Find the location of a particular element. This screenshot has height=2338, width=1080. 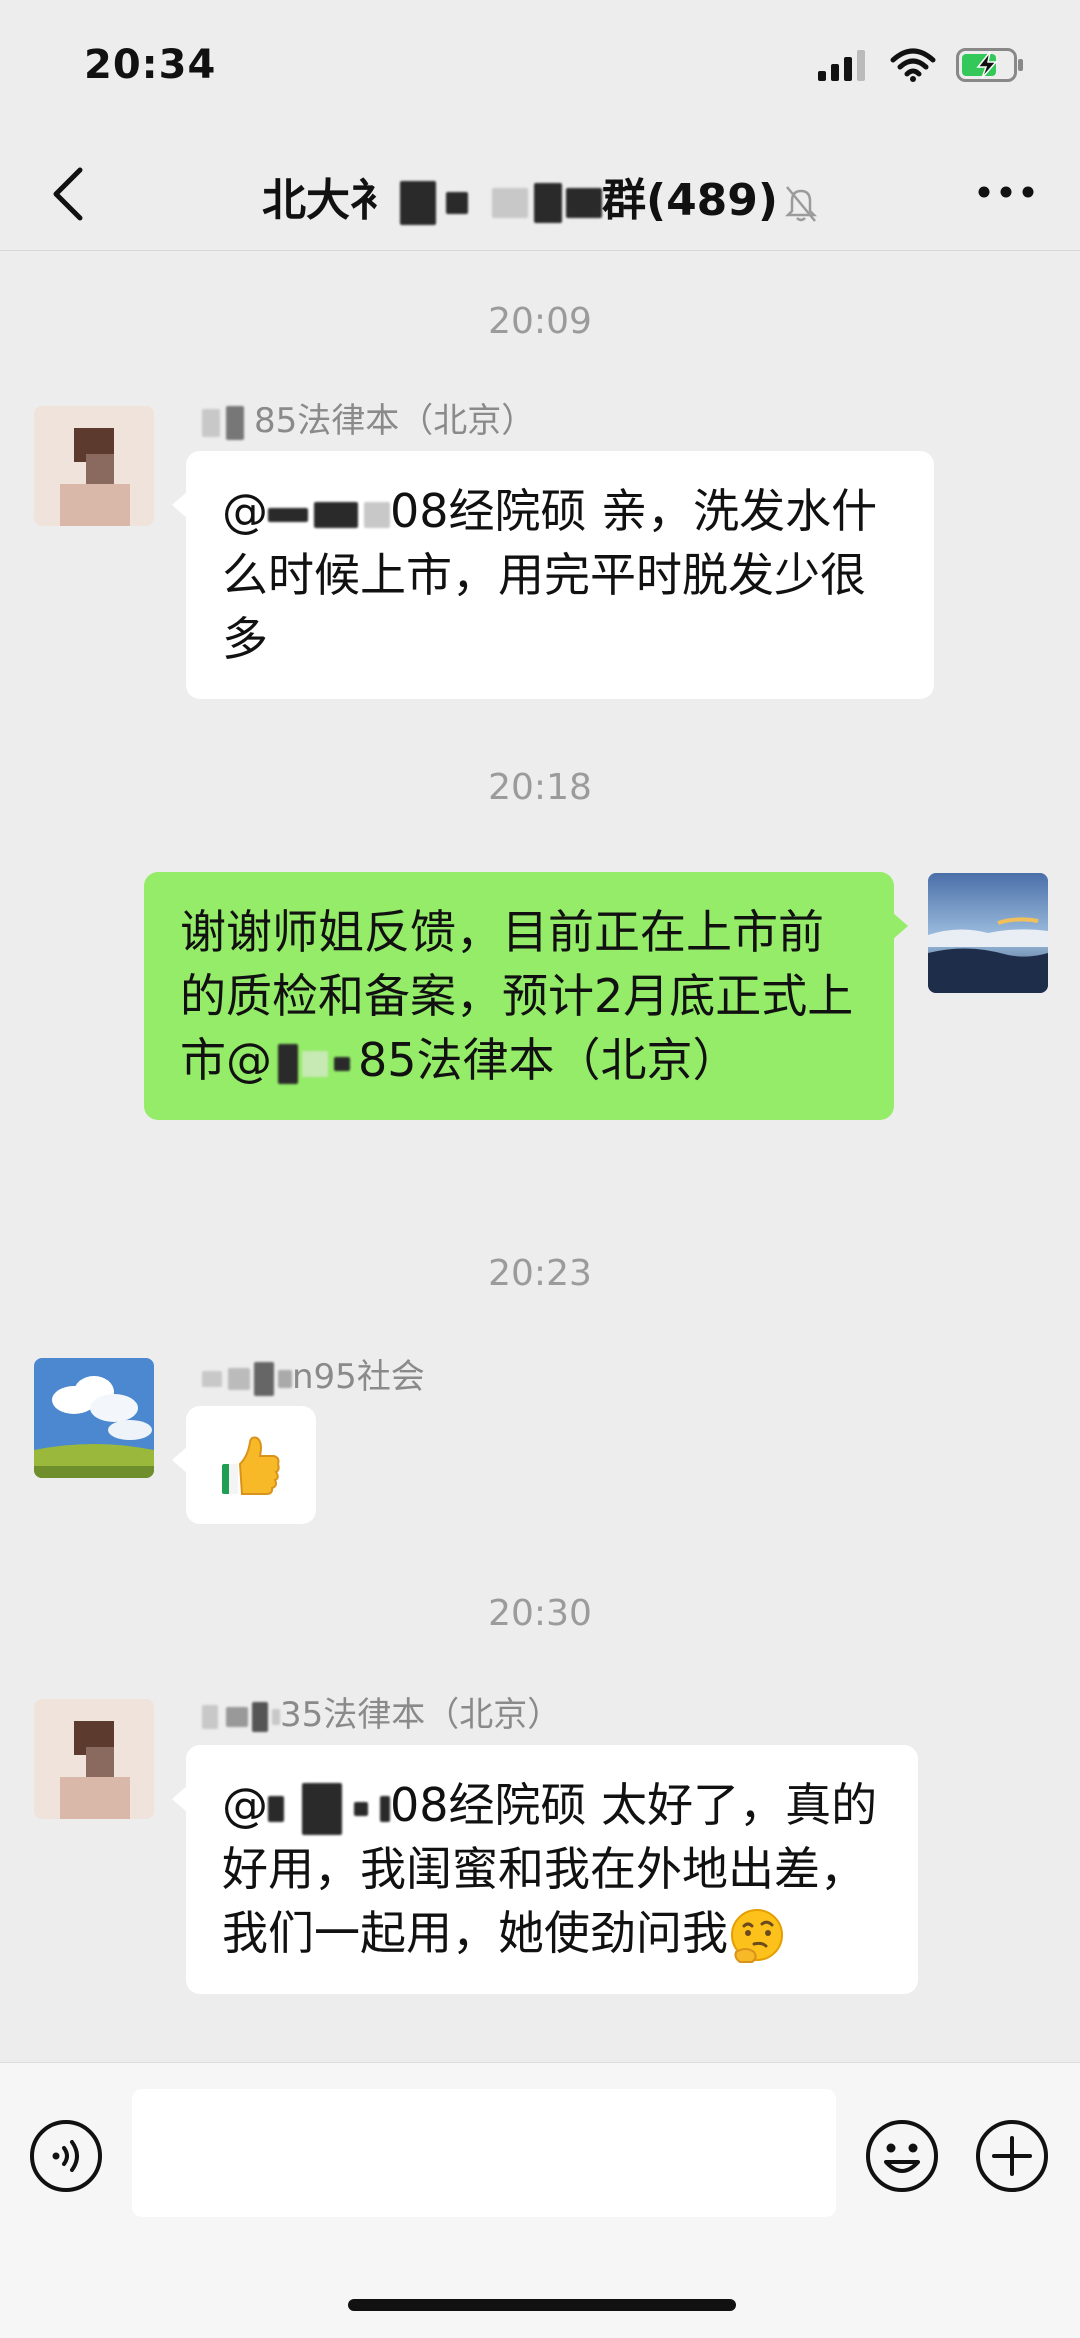

message-bubble is located at coordinates (244, 1465).